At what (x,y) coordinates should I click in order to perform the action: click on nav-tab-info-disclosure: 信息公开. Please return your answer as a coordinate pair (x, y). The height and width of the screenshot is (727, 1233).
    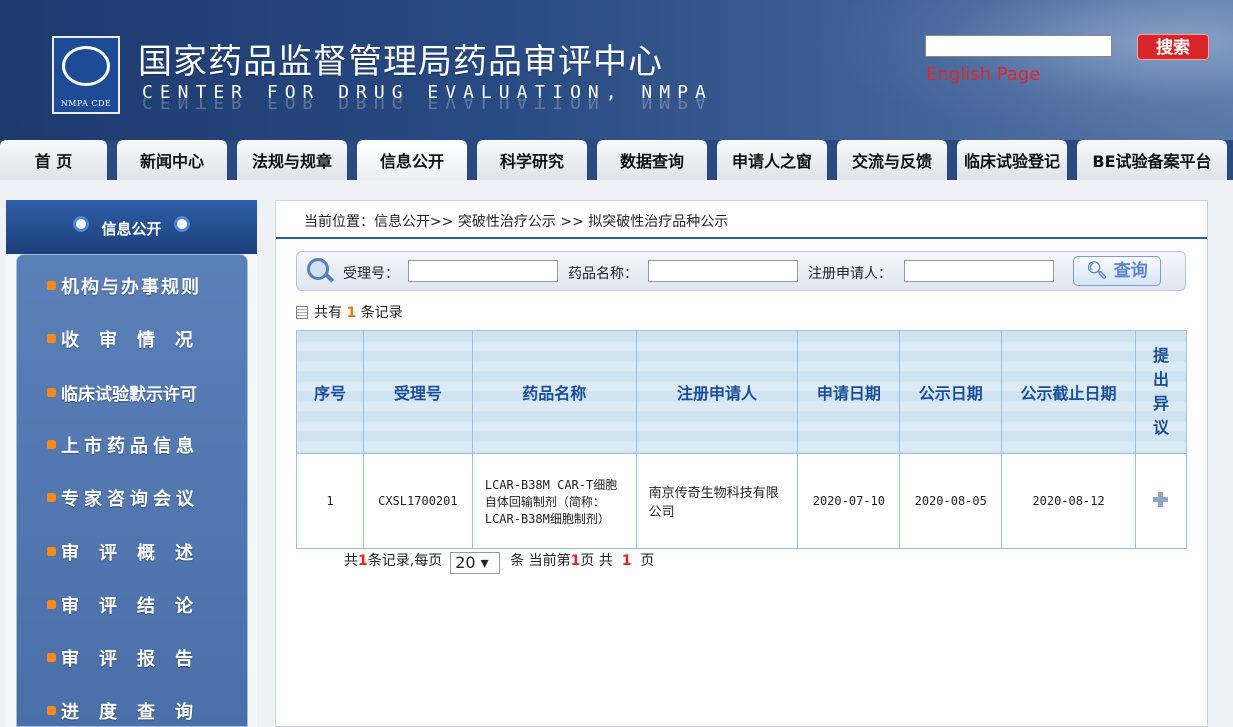
    Looking at the image, I should click on (412, 160).